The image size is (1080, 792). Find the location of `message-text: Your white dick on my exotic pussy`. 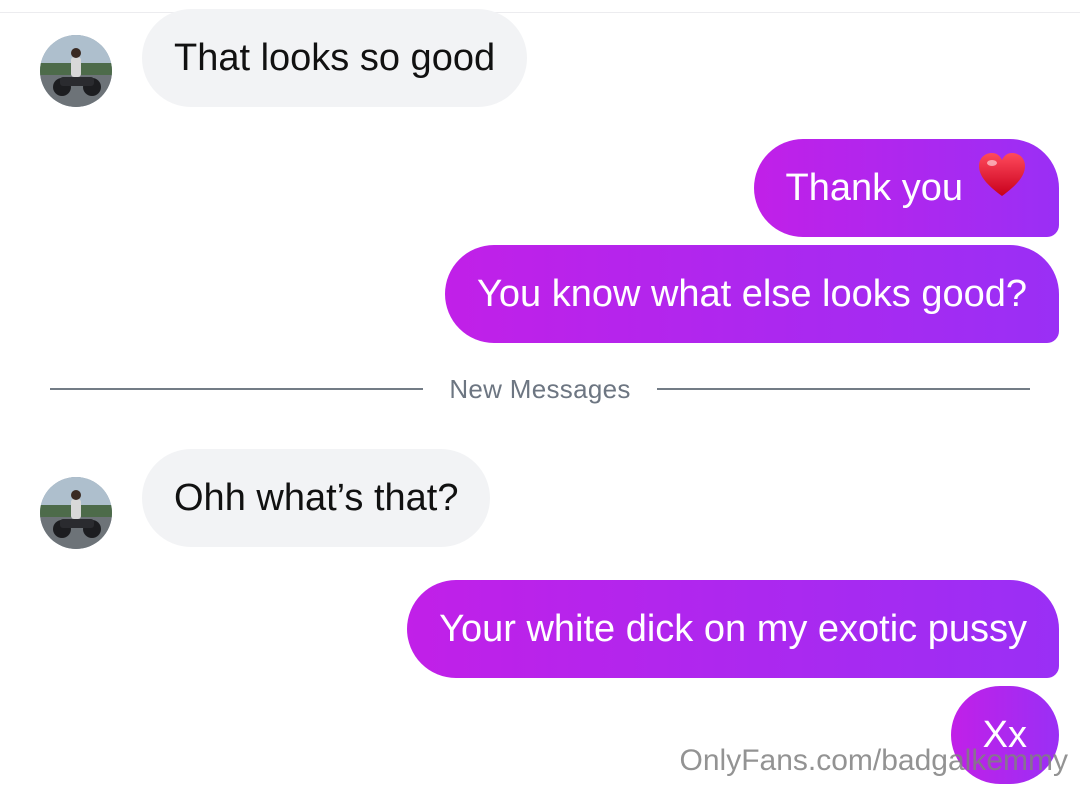

message-text: Your white dick on my exotic pussy is located at coordinates (733, 629).